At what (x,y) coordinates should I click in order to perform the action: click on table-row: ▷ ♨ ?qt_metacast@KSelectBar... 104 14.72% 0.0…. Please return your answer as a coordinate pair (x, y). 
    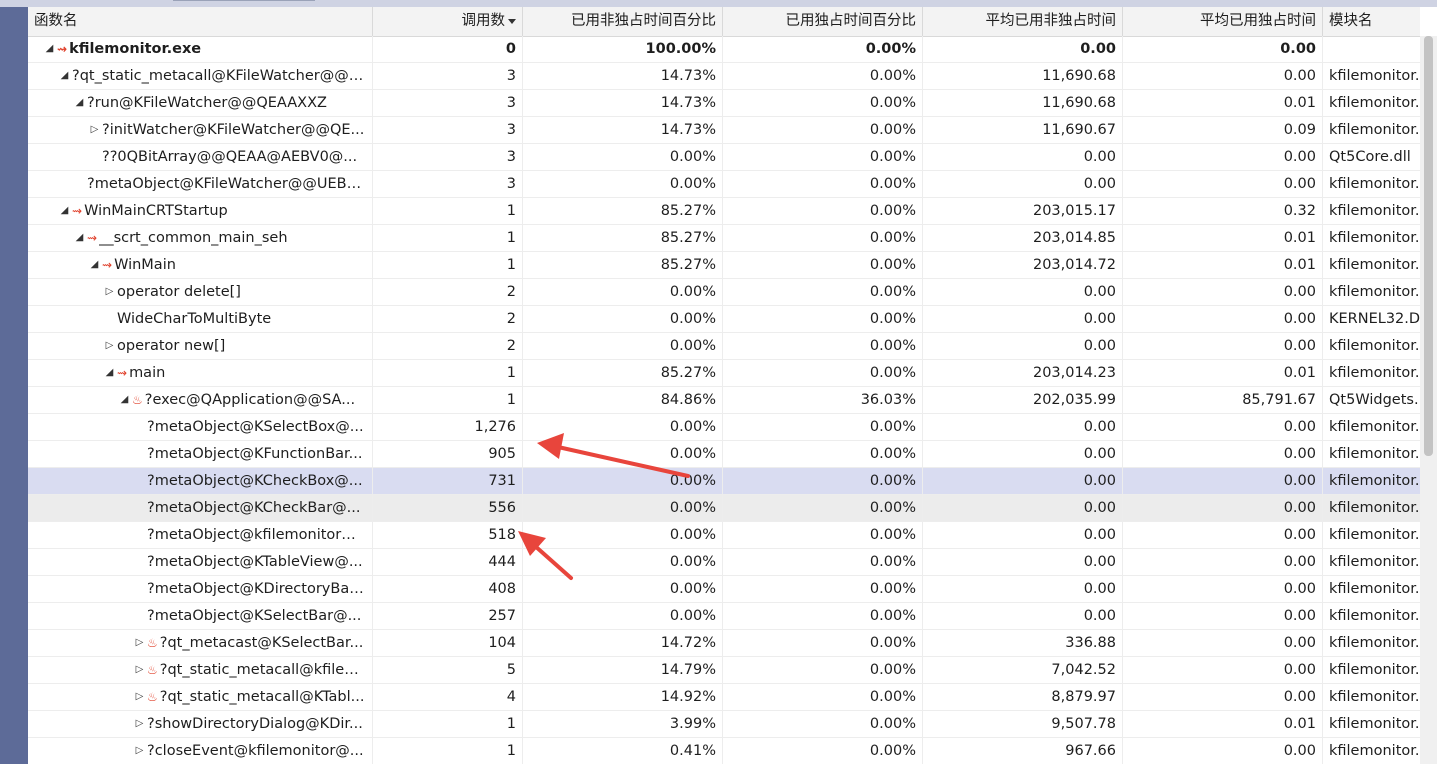
    Looking at the image, I should click on (724, 643).